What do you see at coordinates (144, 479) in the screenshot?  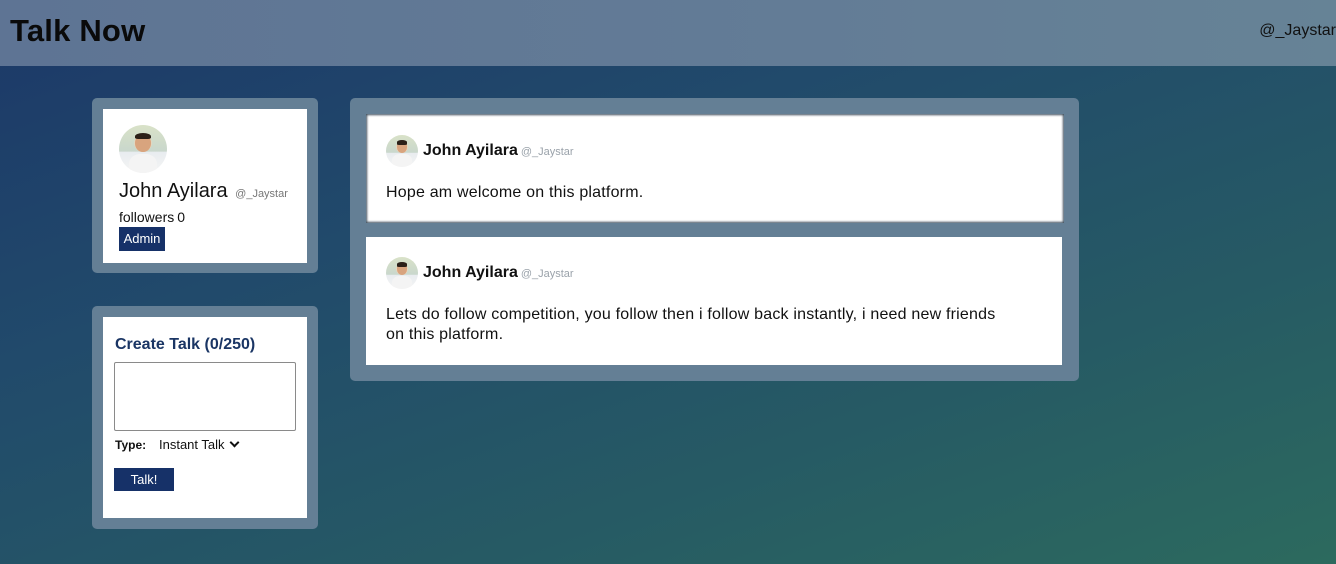 I see `talk-submit-button: Talk!` at bounding box center [144, 479].